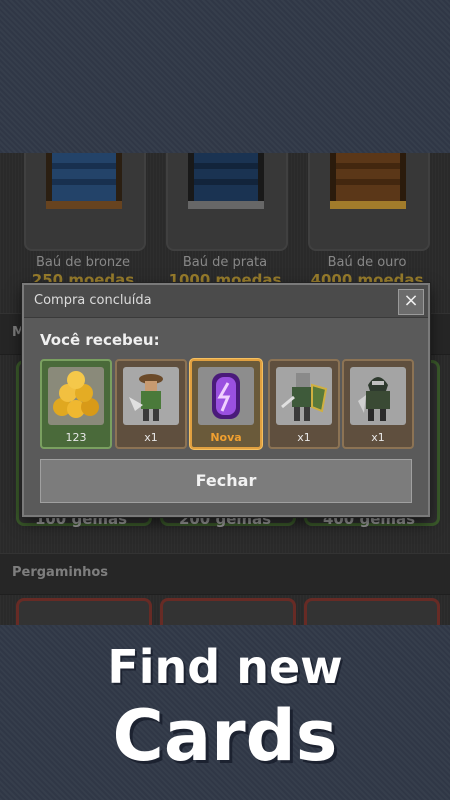 Image resolution: width=450 pixels, height=800 pixels. Describe the element at coordinates (151, 396) in the screenshot. I see `soldier-card-icon` at that location.